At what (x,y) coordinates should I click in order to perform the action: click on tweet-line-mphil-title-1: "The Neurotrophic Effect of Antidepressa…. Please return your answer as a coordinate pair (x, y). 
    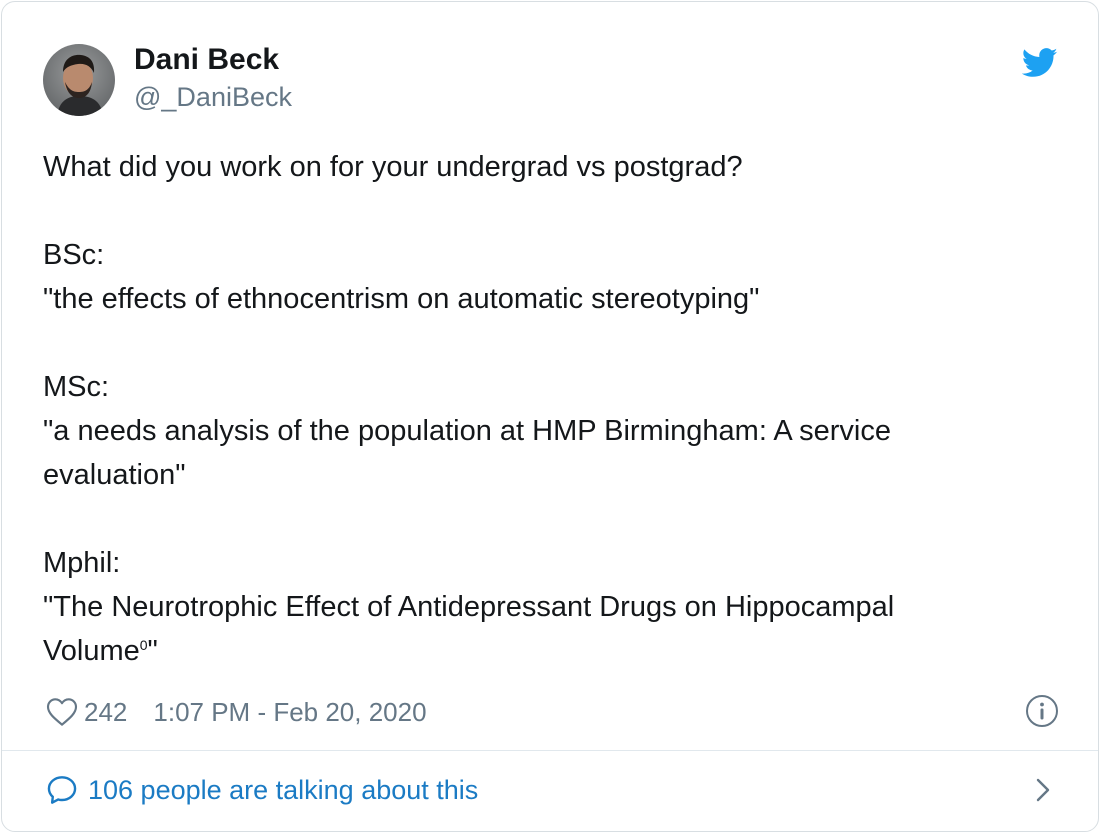
    Looking at the image, I should click on (469, 607).